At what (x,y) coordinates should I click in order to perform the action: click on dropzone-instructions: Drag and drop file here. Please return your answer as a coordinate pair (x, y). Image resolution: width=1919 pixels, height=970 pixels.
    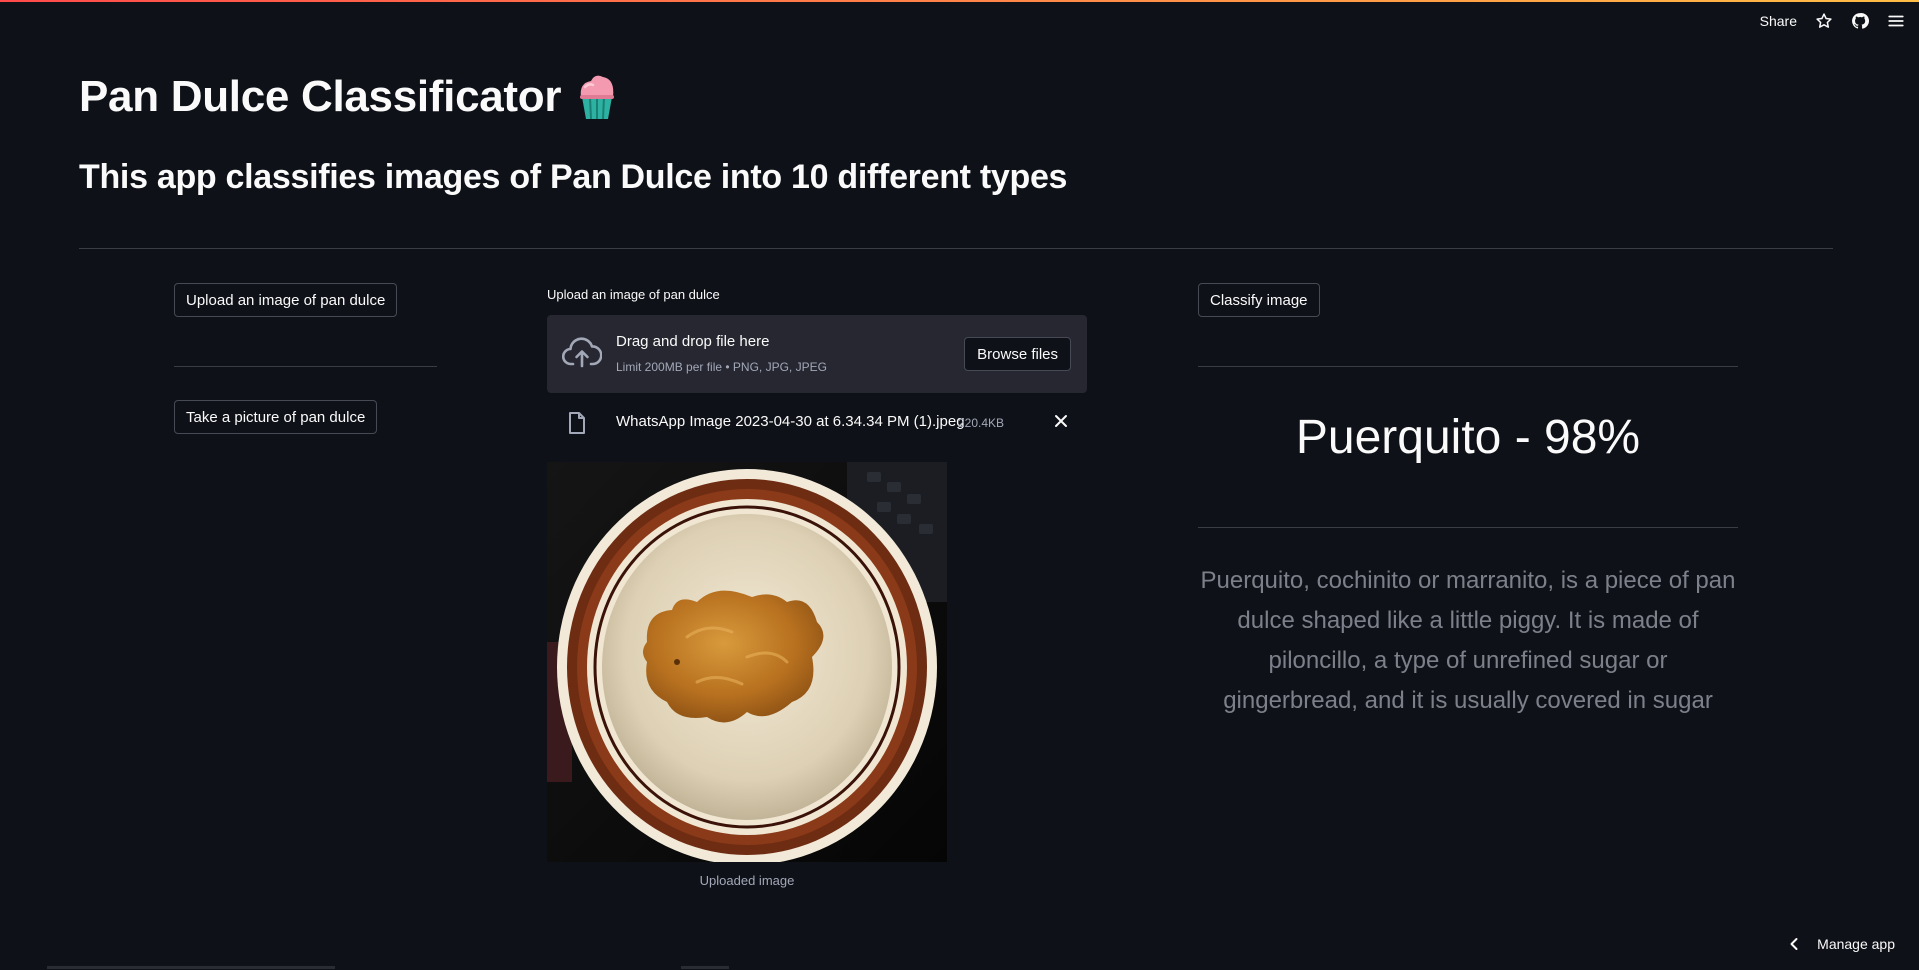
    Looking at the image, I should click on (693, 341).